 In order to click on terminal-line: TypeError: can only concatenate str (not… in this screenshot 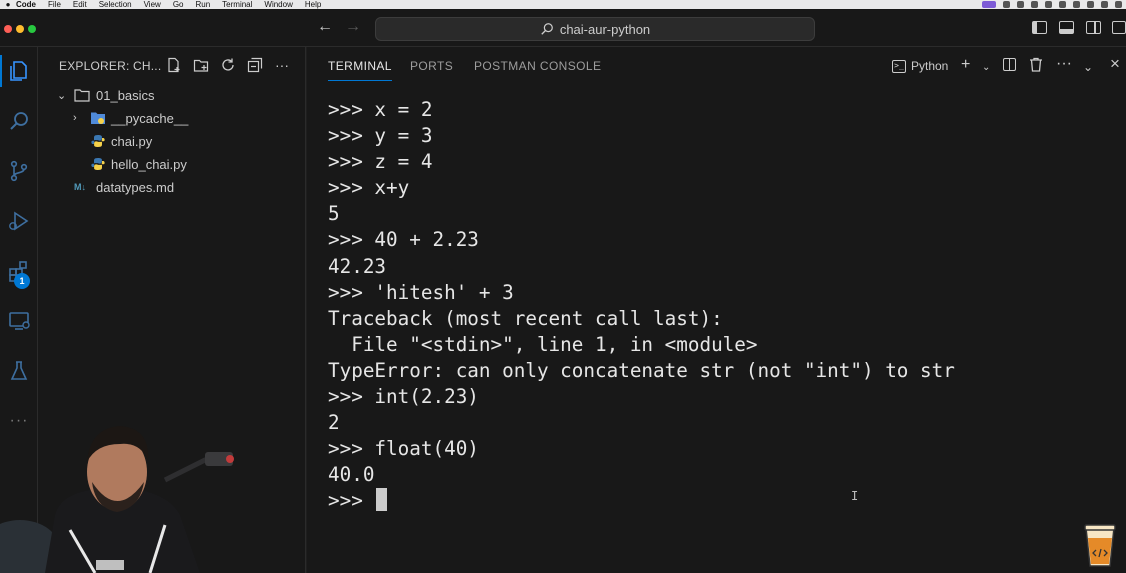, I will do `click(641, 370)`.